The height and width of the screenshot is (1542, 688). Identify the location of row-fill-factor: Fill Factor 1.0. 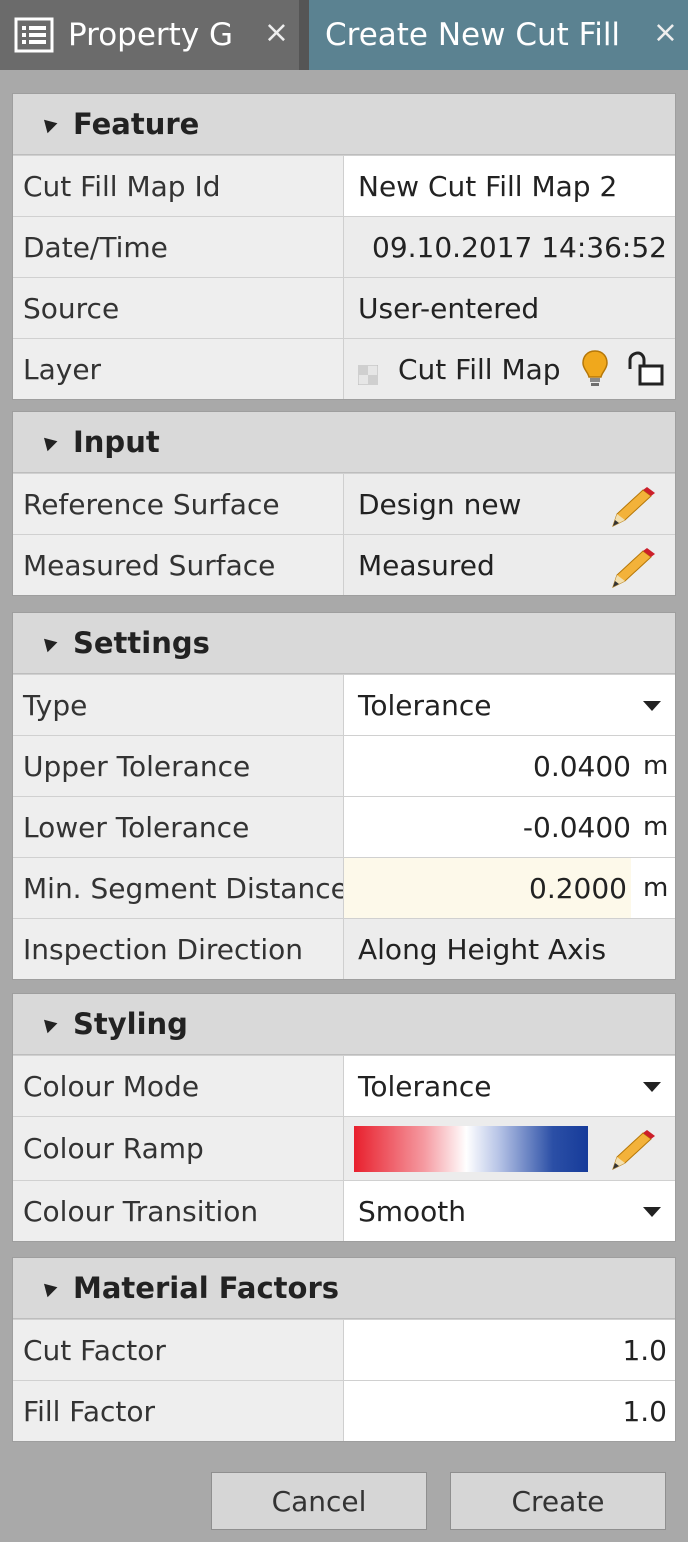
(344, 1410).